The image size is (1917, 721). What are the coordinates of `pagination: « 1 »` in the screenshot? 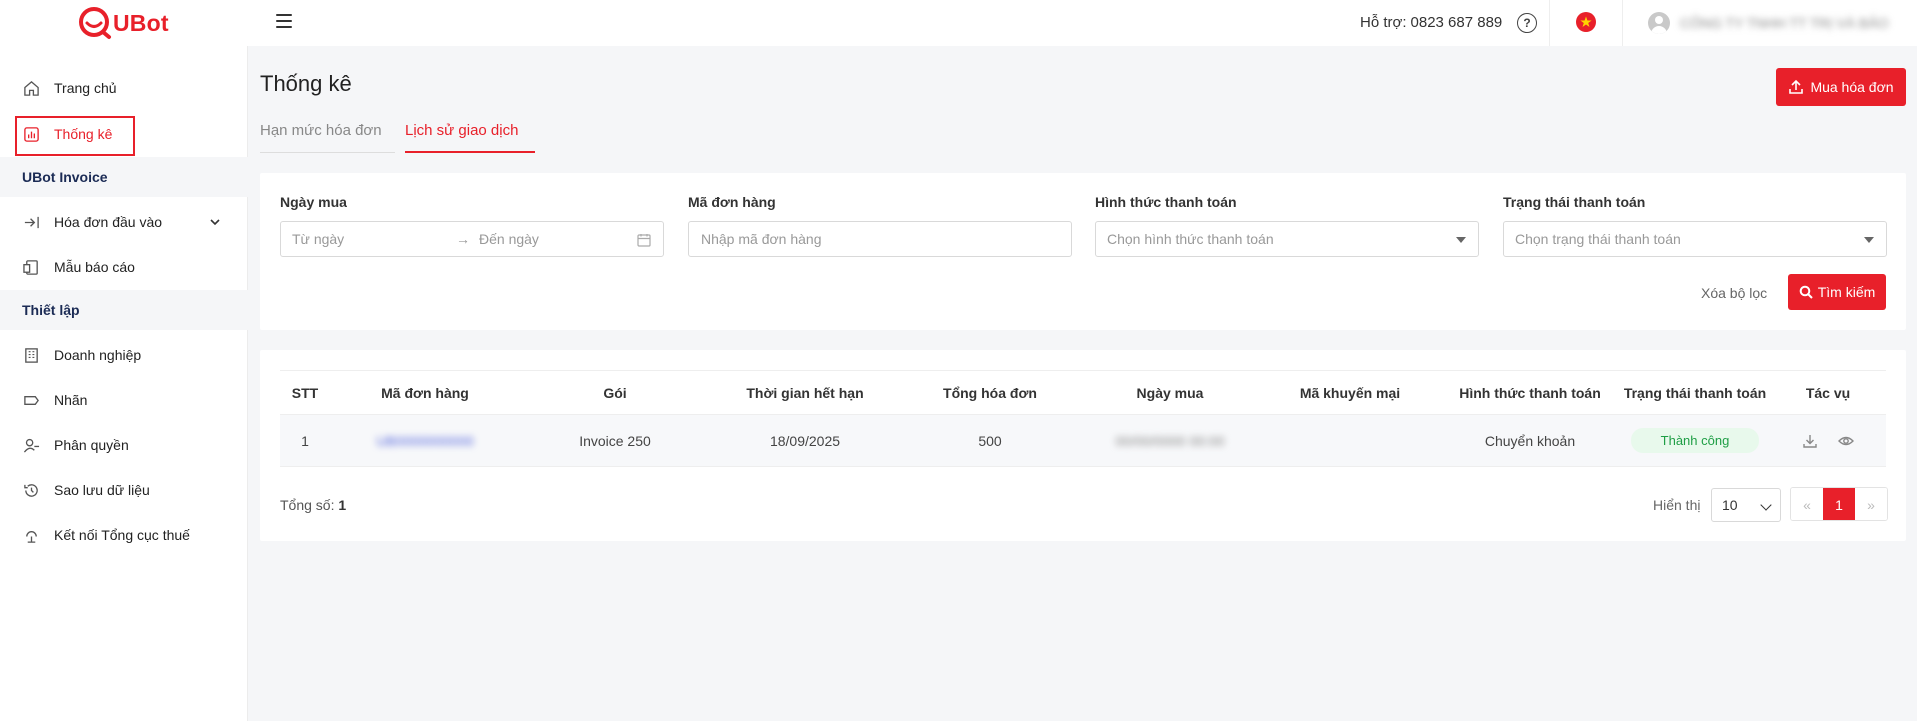 It's located at (1839, 504).